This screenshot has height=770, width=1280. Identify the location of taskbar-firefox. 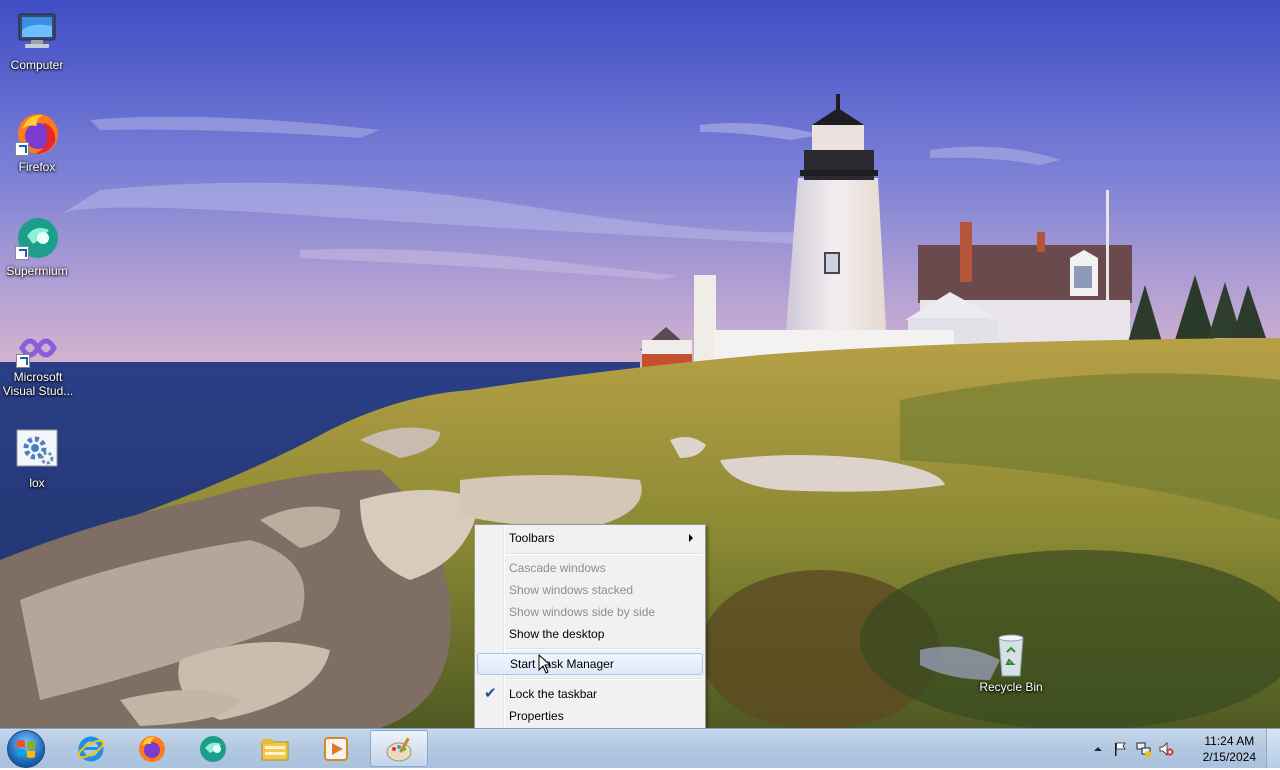
(151, 748).